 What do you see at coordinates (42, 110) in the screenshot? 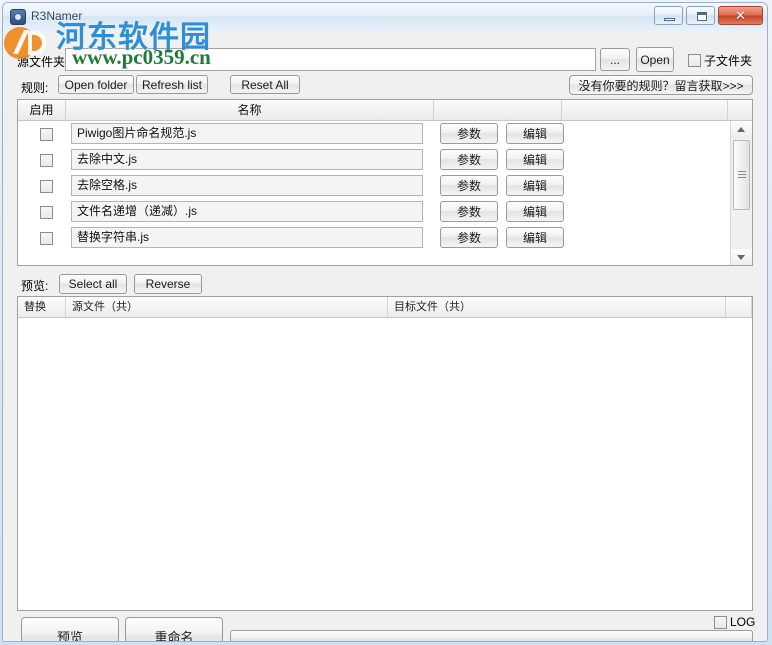
I see `rules-col-enabled: 启用` at bounding box center [42, 110].